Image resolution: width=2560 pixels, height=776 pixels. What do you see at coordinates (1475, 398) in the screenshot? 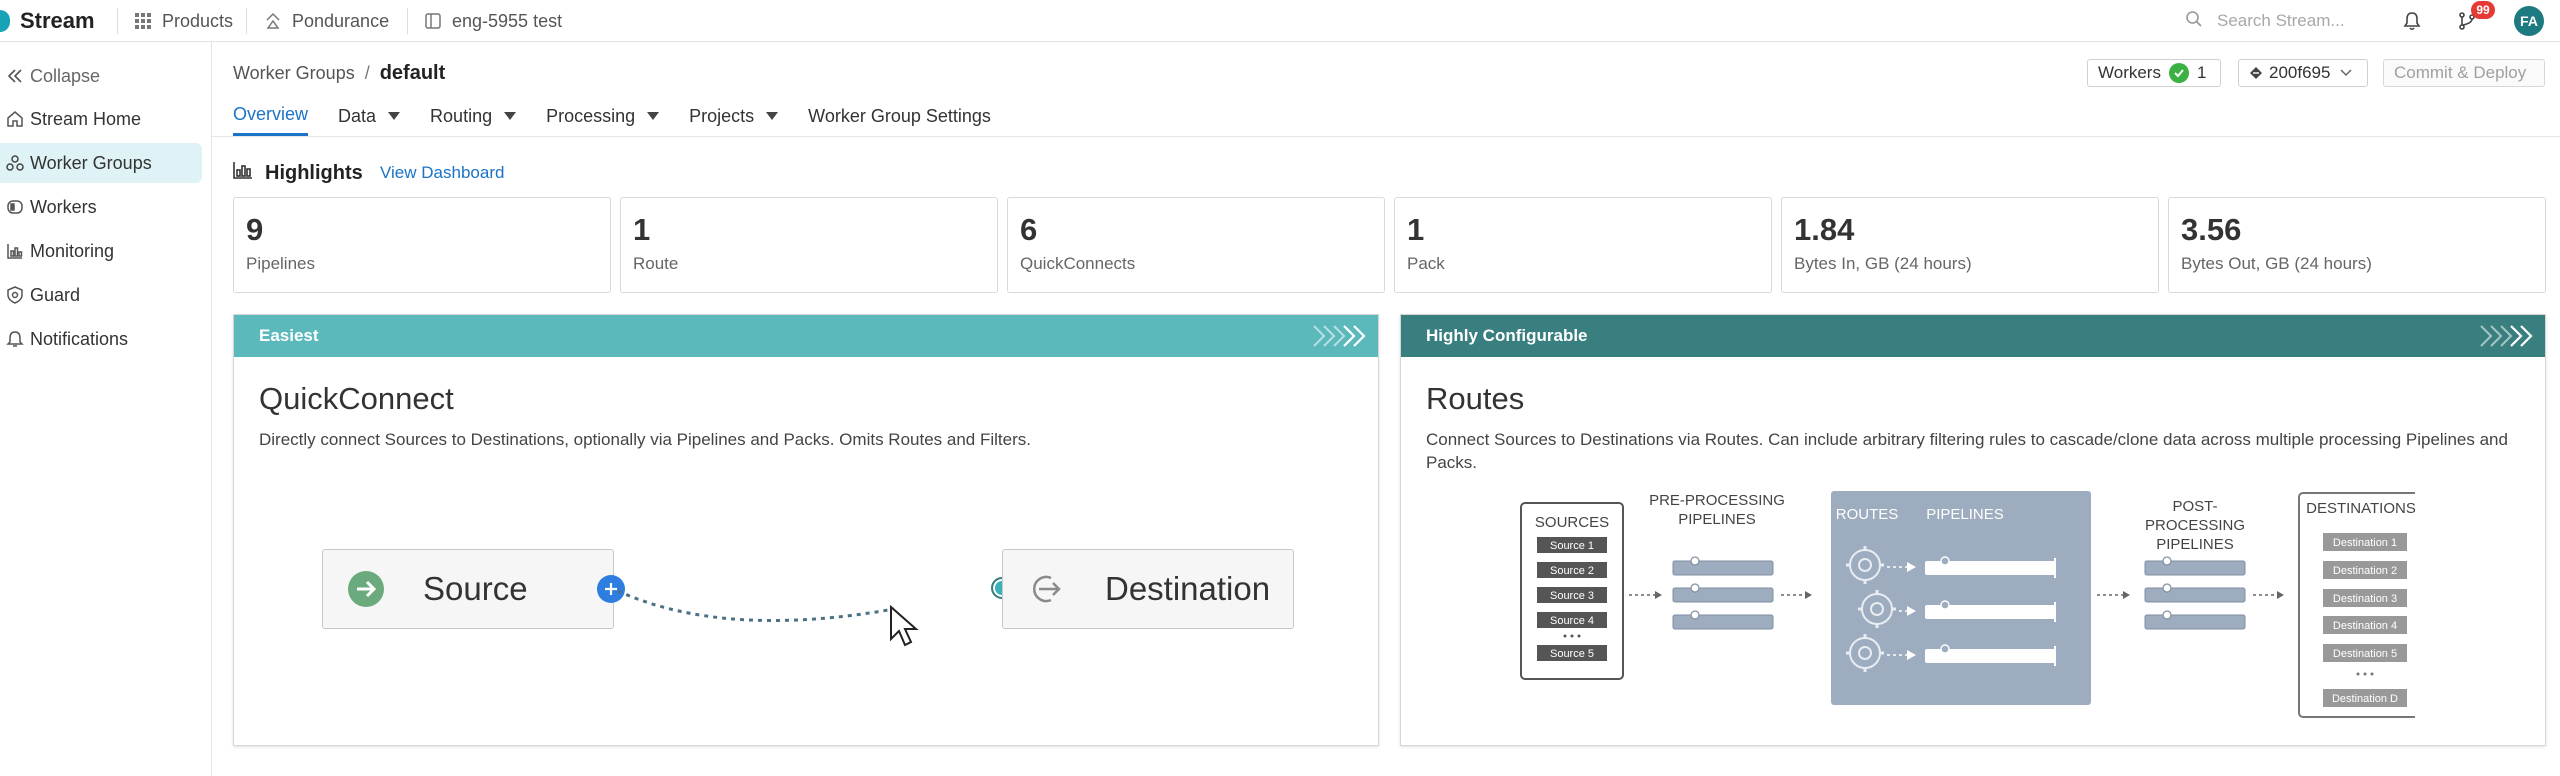
I see `card-title: Routes` at bounding box center [1475, 398].